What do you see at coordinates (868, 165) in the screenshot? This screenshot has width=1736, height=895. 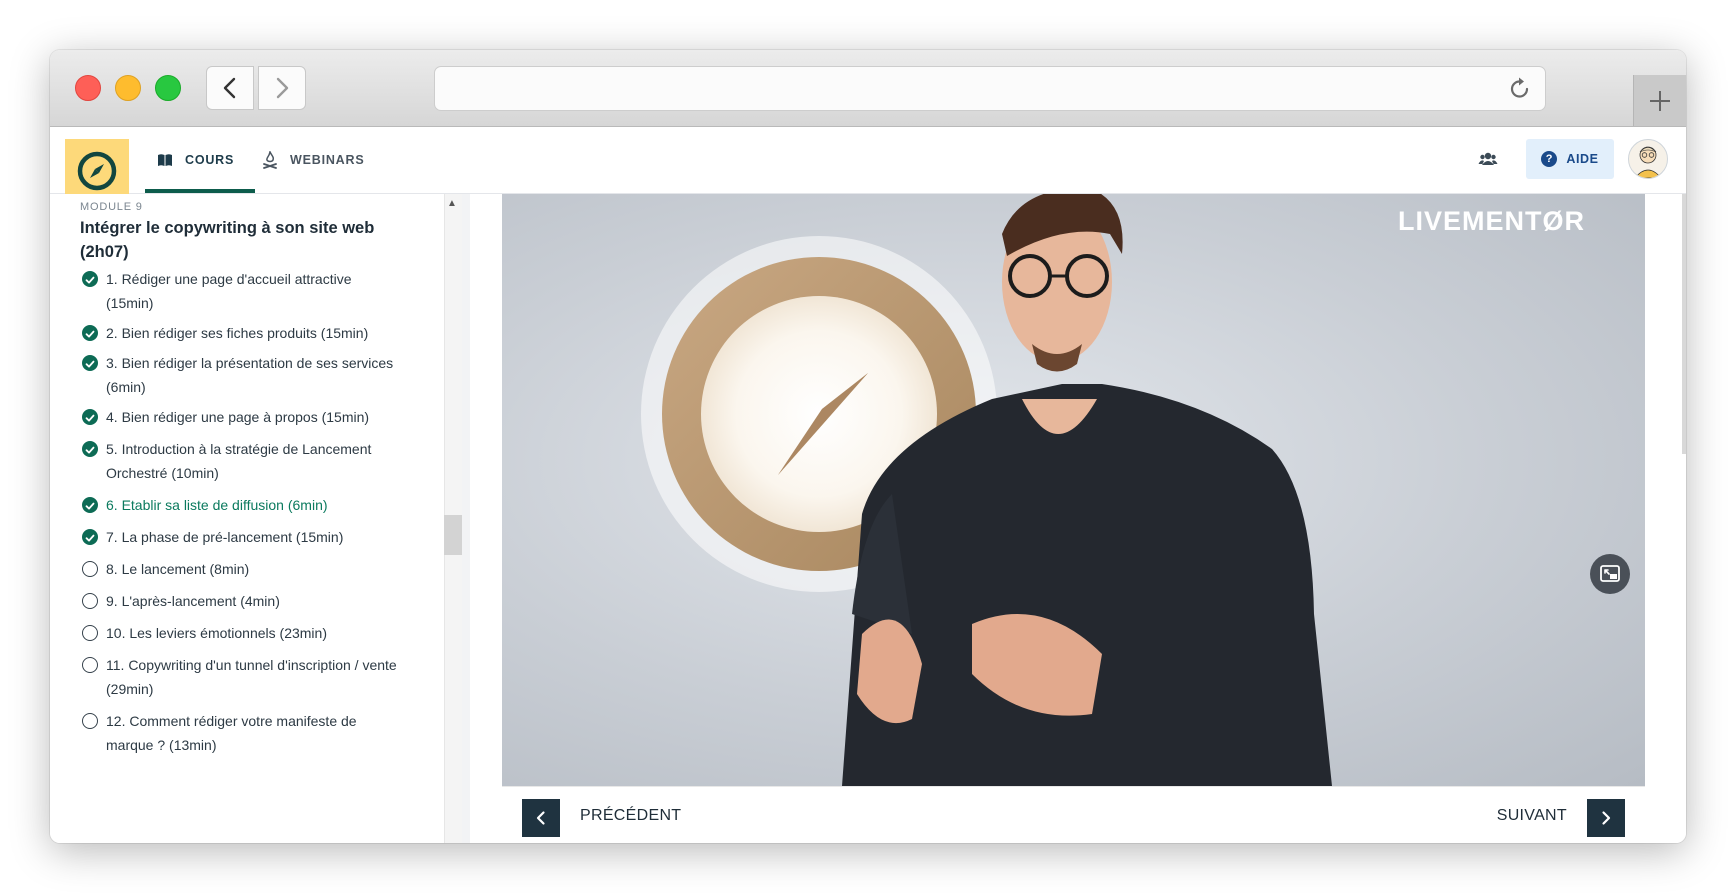 I see `app-header: COURS WEBINARS ? AIDE` at bounding box center [868, 165].